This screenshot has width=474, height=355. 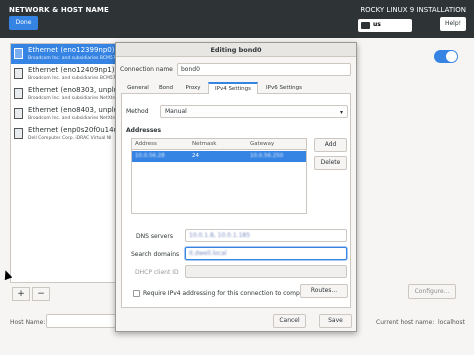 What do you see at coordinates (413, 10) in the screenshot?
I see `installation-title: ROCKY LINUX 9 INSTALLATION` at bounding box center [413, 10].